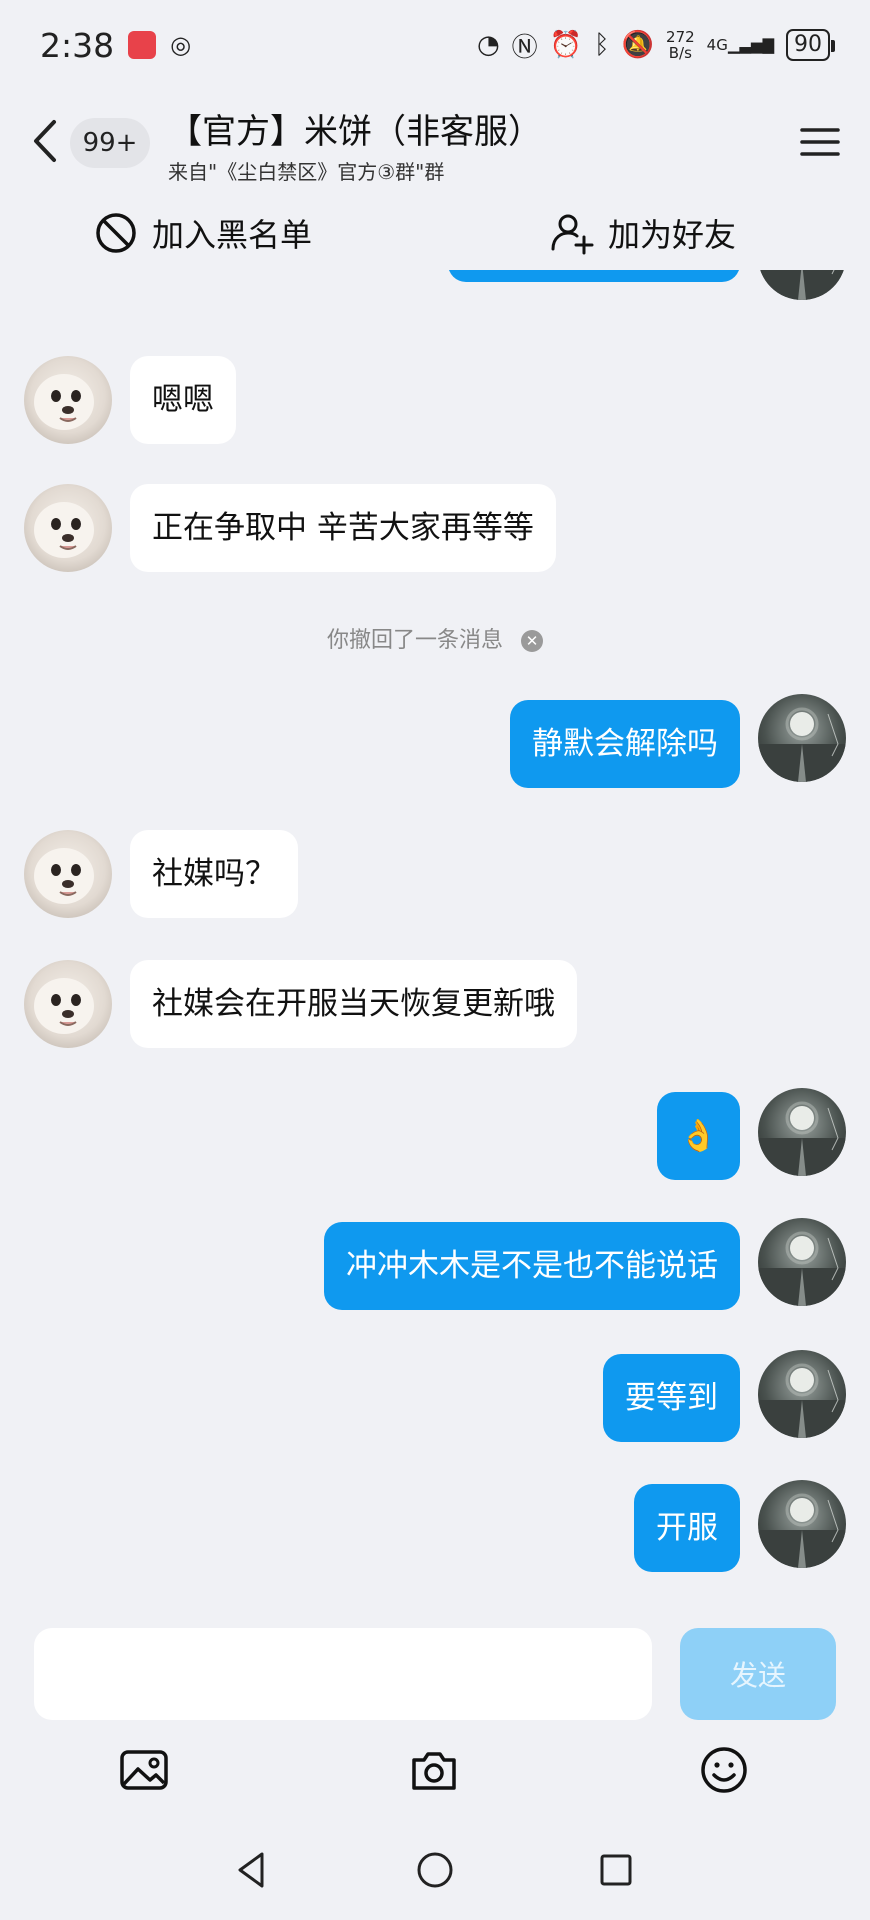 This screenshot has width=870, height=1920. Describe the element at coordinates (214, 874) in the screenshot. I see `message-bubble: 社媒吗？` at that location.